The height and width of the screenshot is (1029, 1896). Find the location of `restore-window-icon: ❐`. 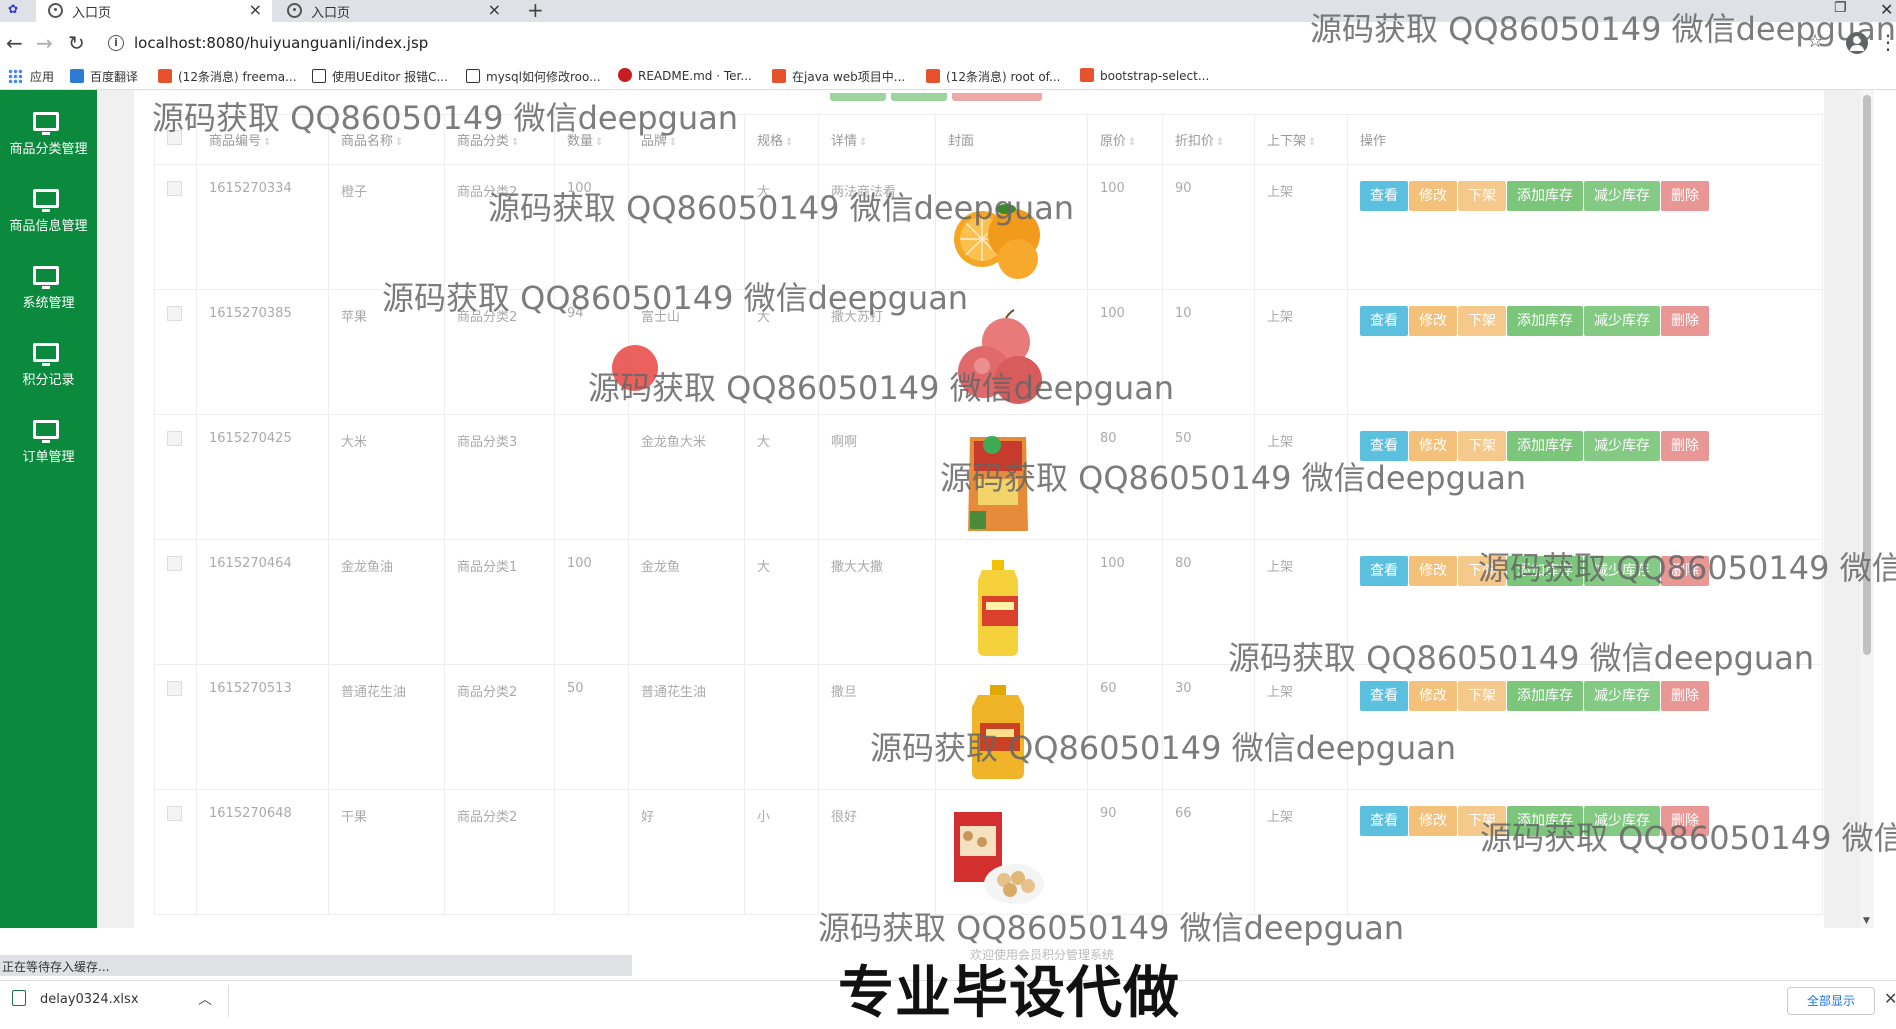

restore-window-icon: ❐ is located at coordinates (1840, 8).